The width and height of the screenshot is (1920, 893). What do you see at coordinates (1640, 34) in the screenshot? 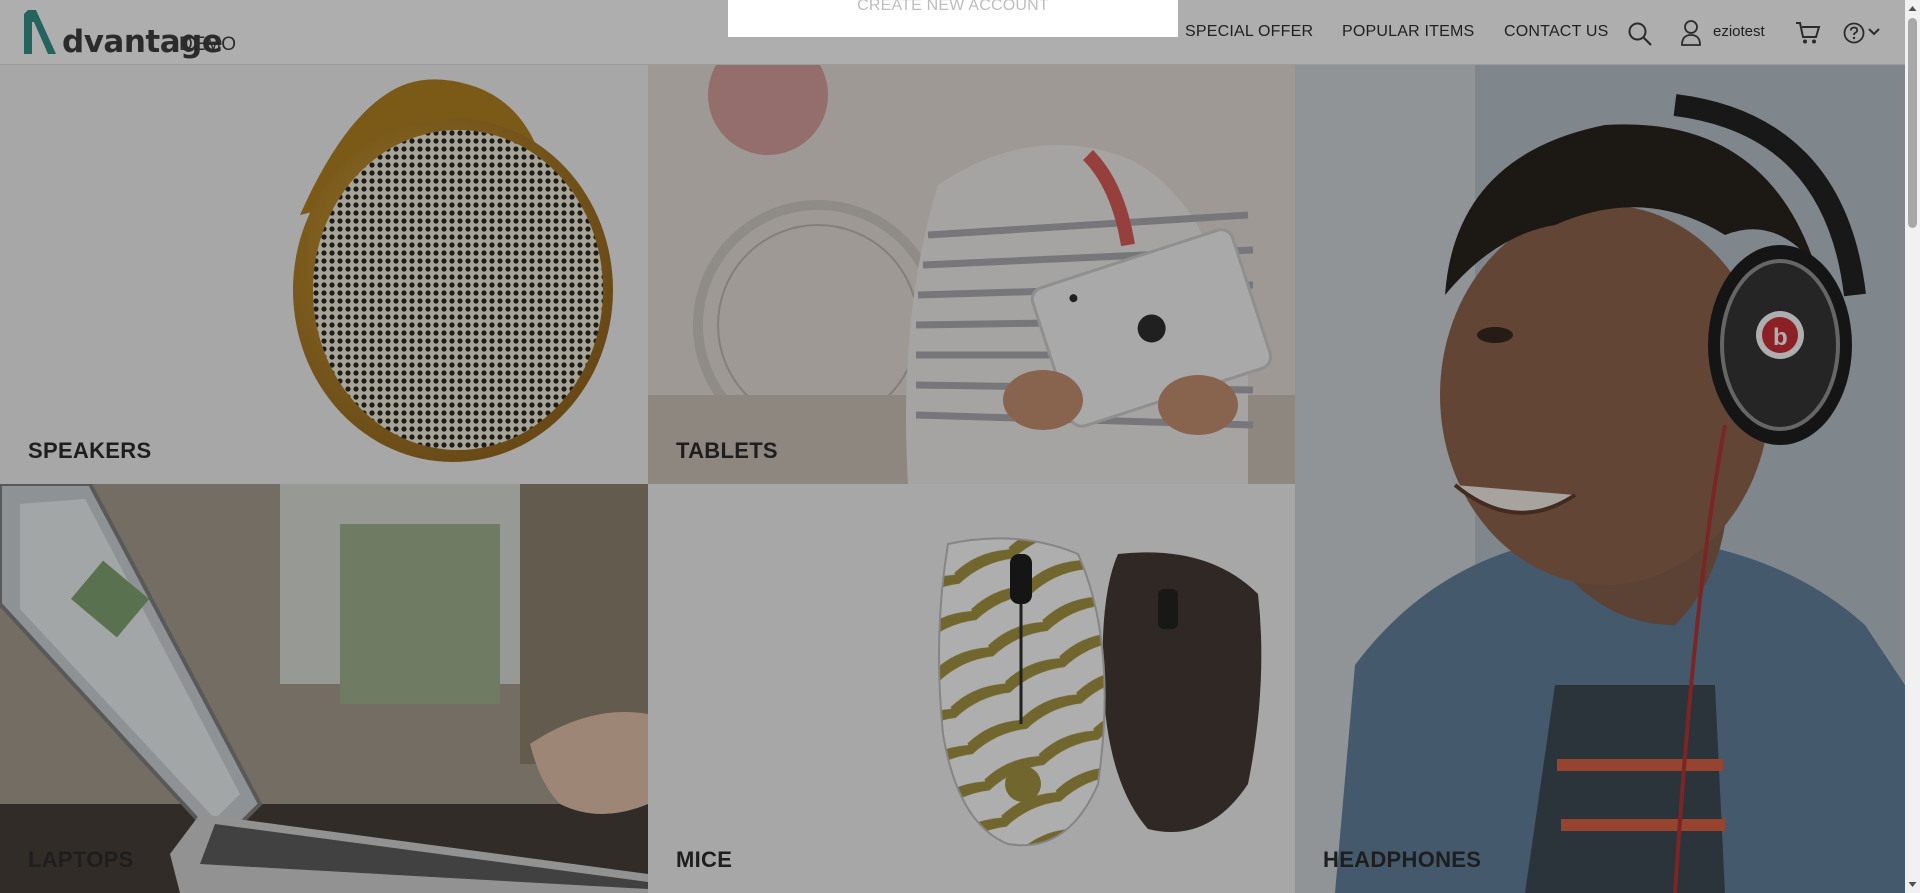
I see `search-icon` at bounding box center [1640, 34].